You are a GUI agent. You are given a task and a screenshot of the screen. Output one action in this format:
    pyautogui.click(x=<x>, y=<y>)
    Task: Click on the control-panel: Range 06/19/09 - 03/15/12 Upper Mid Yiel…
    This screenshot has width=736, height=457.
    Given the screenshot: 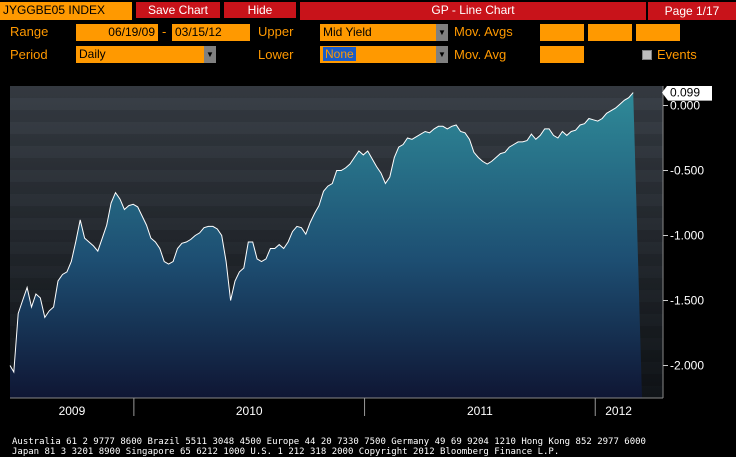 What is the action you would take?
    pyautogui.click(x=368, y=44)
    